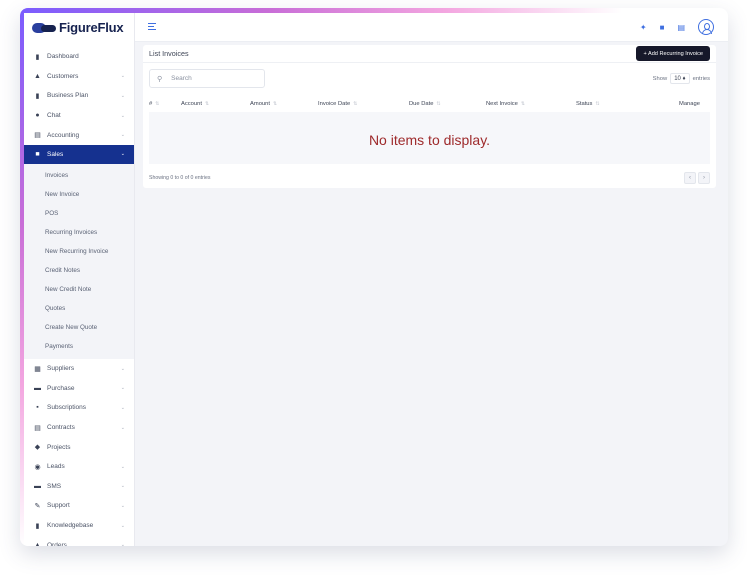  What do you see at coordinates (54, 486) in the screenshot?
I see `sidebar-item-label: SMS` at bounding box center [54, 486].